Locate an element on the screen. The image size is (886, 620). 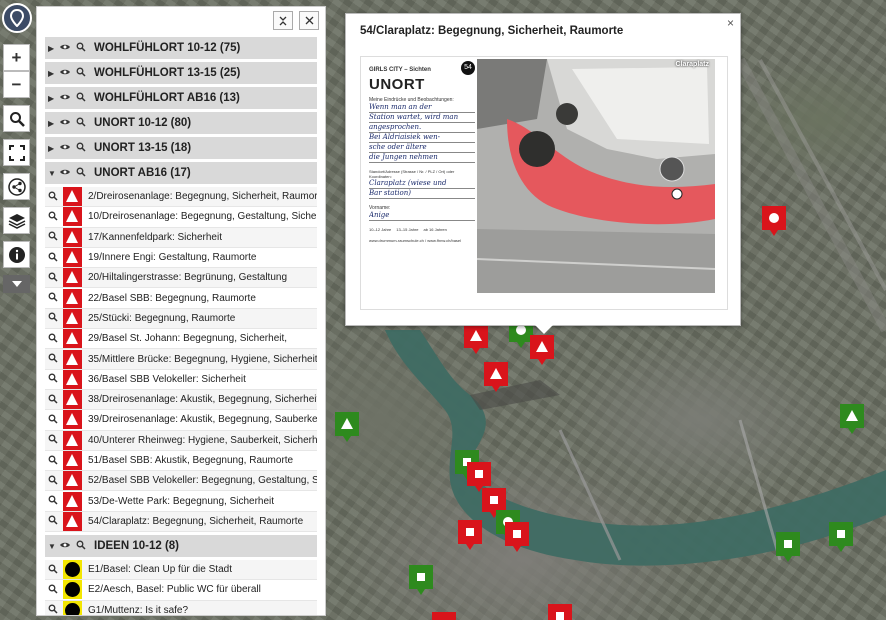
legend-item: 25/Stücki: Begegnung, Raumorte is located at coordinates (181, 319).